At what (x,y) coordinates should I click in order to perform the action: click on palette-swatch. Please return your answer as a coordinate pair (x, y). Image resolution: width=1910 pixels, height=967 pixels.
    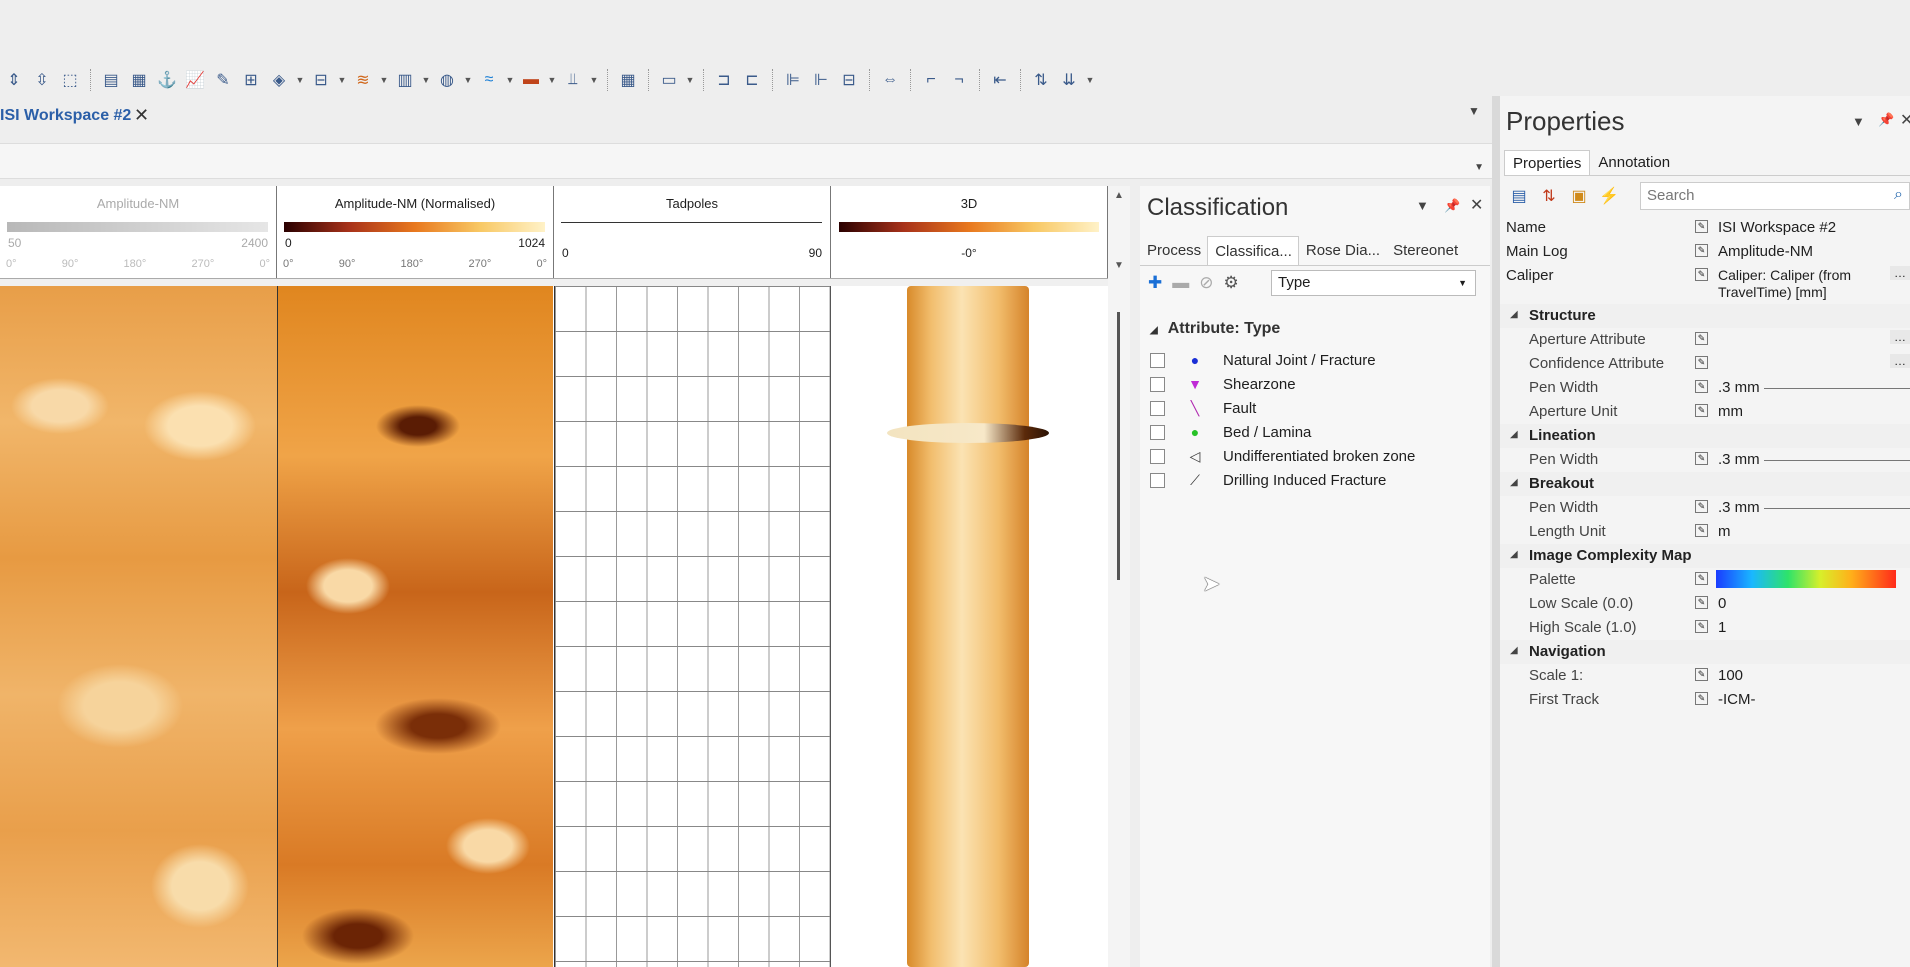
    Looking at the image, I should click on (1806, 579).